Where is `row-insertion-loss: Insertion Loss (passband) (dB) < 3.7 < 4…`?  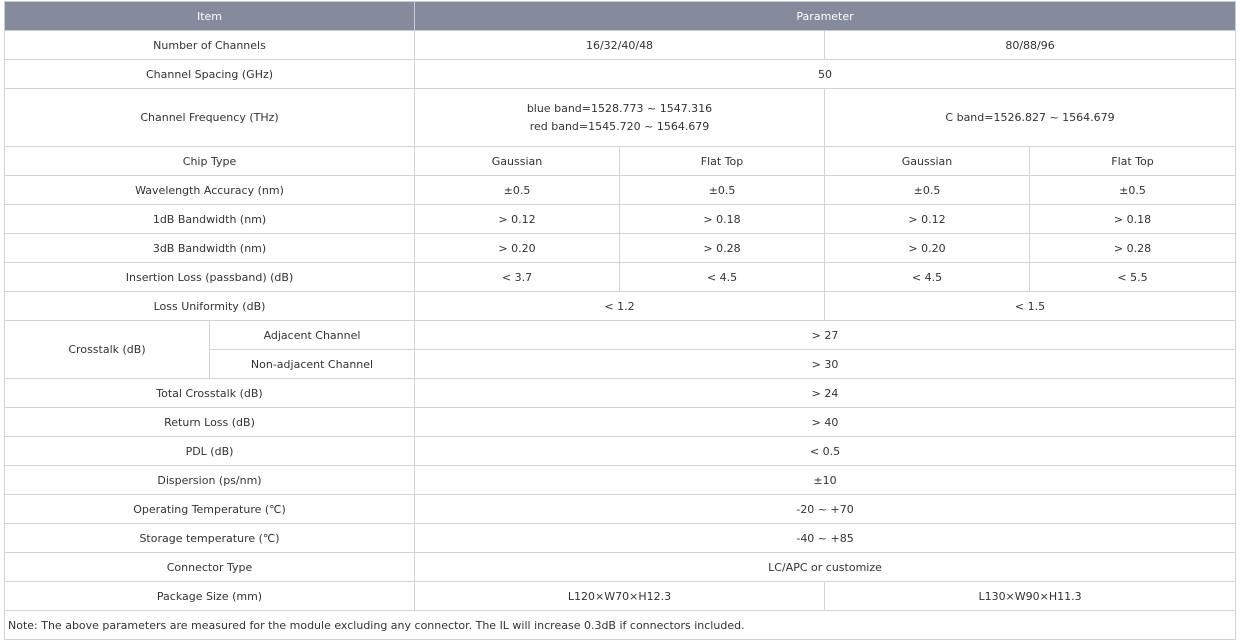
row-insertion-loss: Insertion Loss (passband) (dB) < 3.7 < 4… is located at coordinates (620, 277).